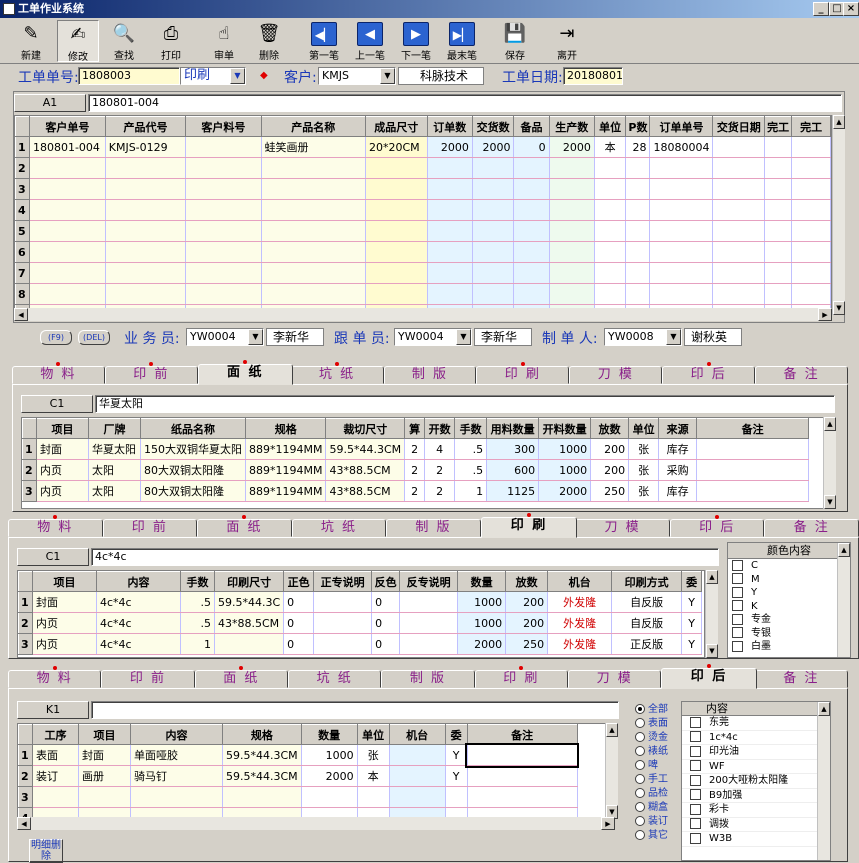 This screenshot has height=863, width=859. Describe the element at coordinates (213, 76) in the screenshot. I see `order-type-select: 印刷 ▼` at that location.